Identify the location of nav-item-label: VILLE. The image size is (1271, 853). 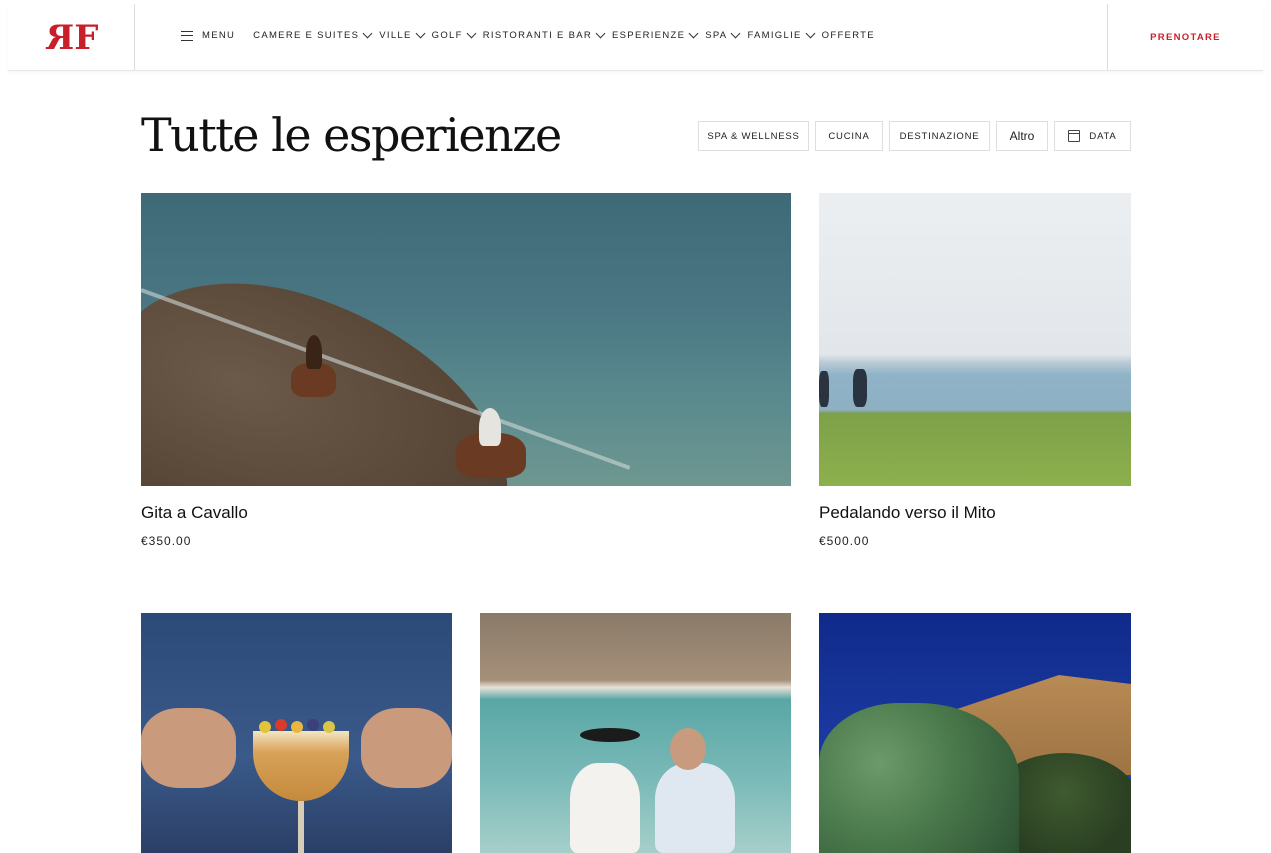
(395, 35).